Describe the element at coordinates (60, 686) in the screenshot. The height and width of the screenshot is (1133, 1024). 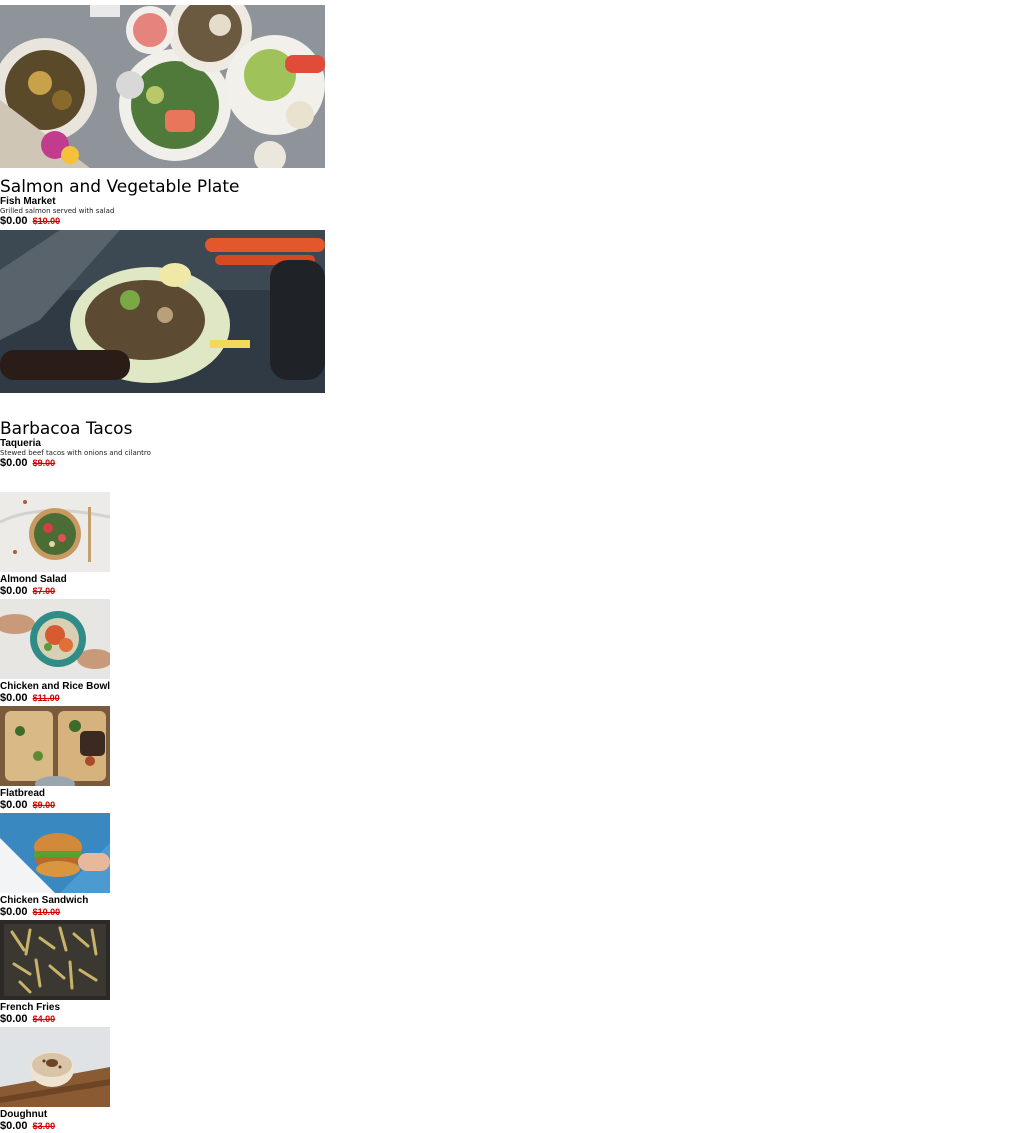
I see `item-name: Chicken and Rice Bowl` at that location.